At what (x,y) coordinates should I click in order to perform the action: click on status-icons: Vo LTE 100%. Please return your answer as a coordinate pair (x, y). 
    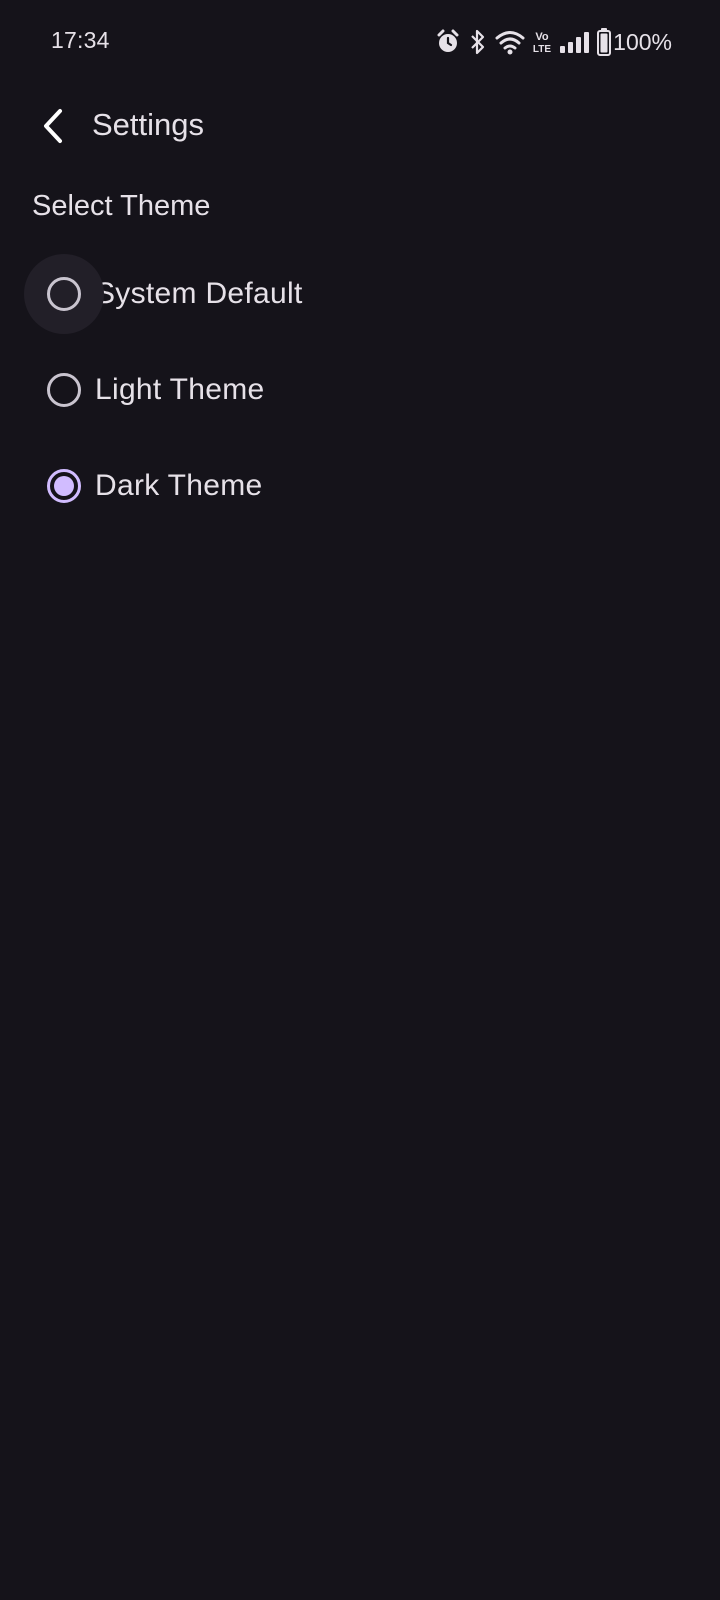
    Looking at the image, I should click on (553, 42).